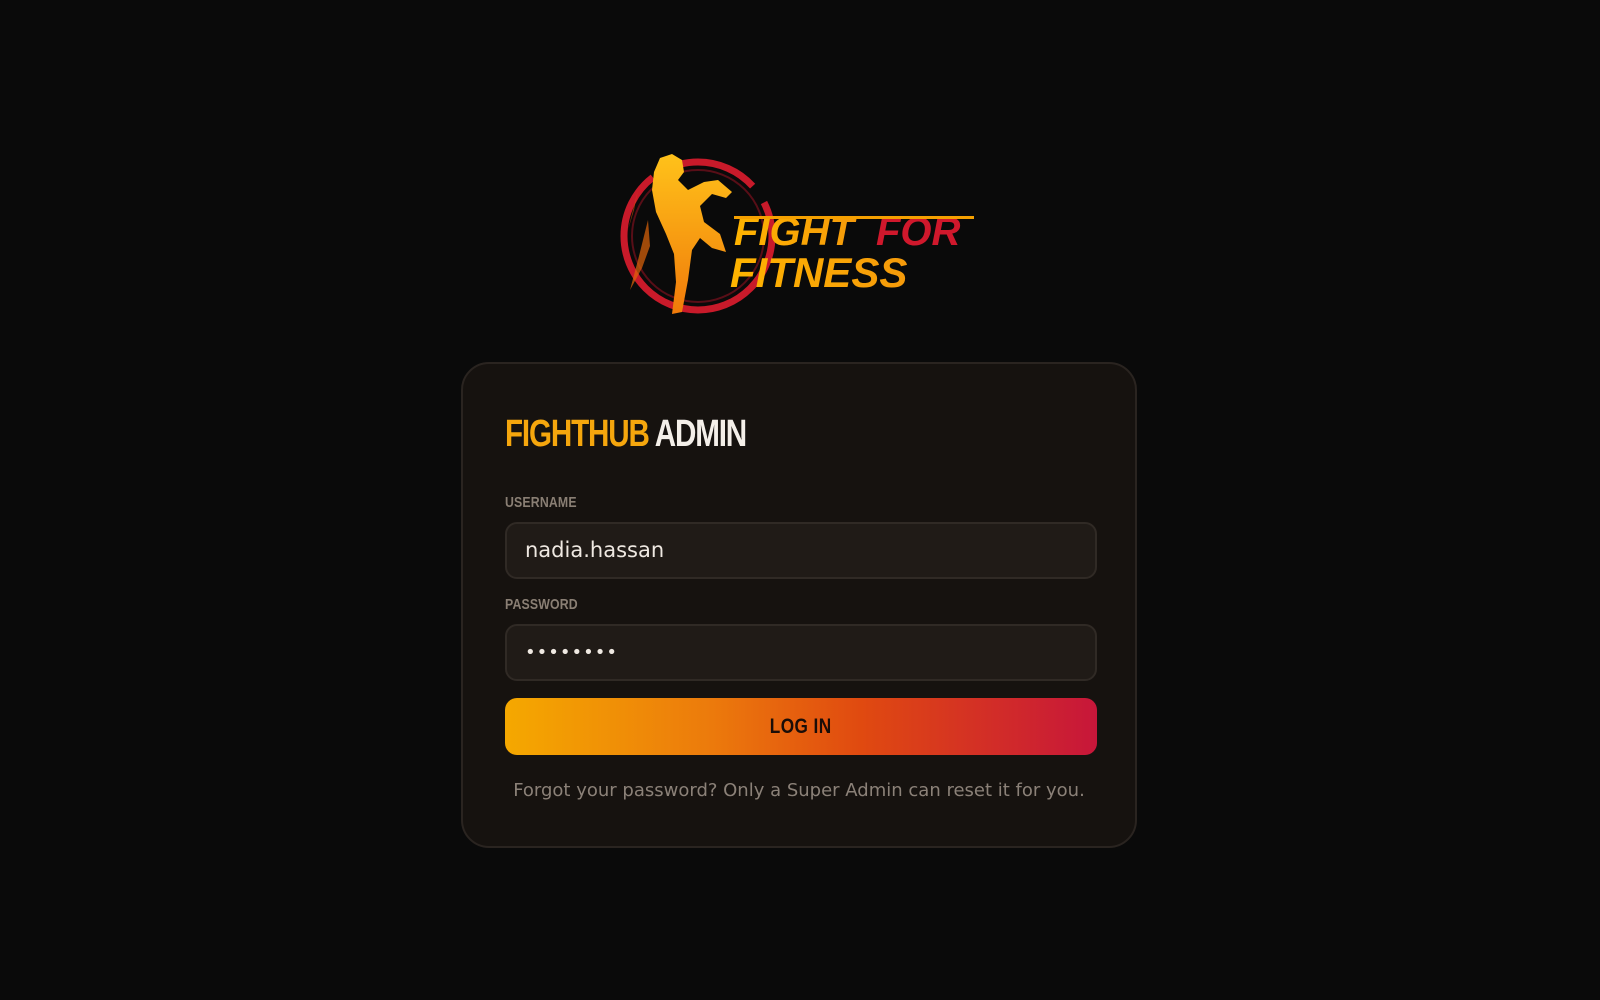 The height and width of the screenshot is (1000, 1600). I want to click on fighter-silhouette-icon: FIGHT FOR FITNESS, so click(797, 234).